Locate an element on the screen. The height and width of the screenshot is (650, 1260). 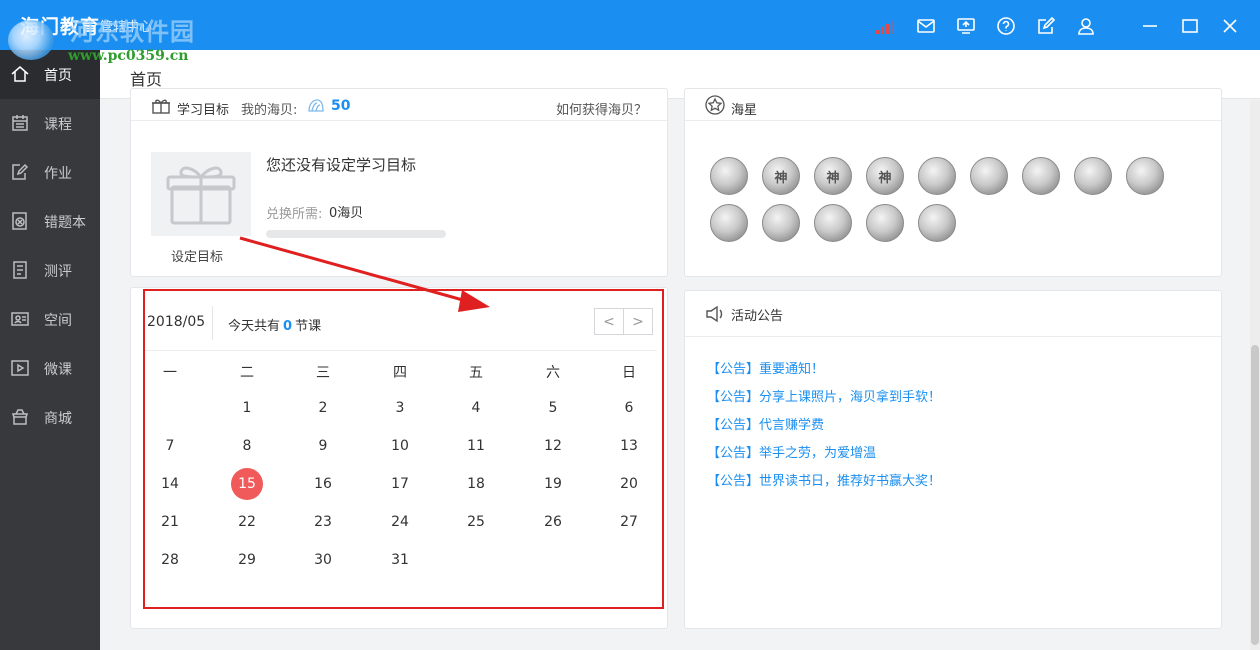
goal-progress-bar is located at coordinates (356, 234).